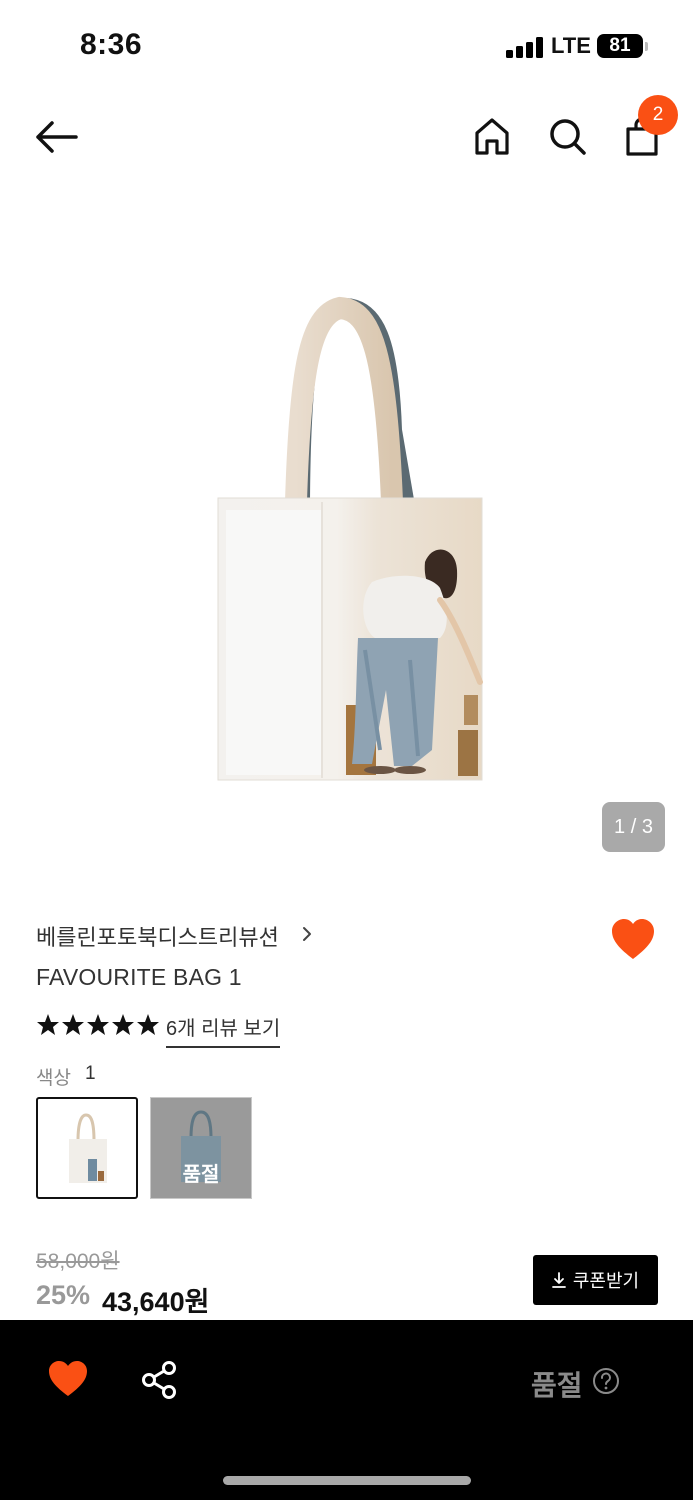  I want to click on color-option-label: 색상, so click(53, 1078).